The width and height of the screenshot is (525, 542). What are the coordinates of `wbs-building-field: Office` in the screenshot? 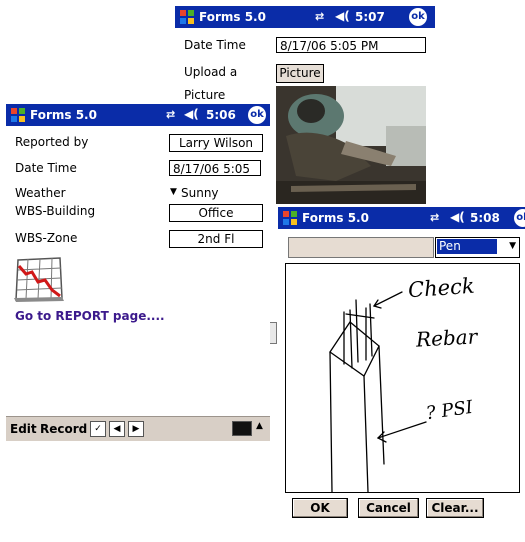 It's located at (216, 213).